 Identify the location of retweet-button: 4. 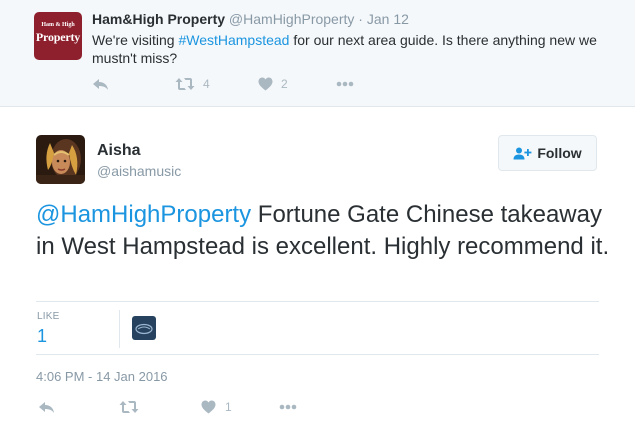
(216, 84).